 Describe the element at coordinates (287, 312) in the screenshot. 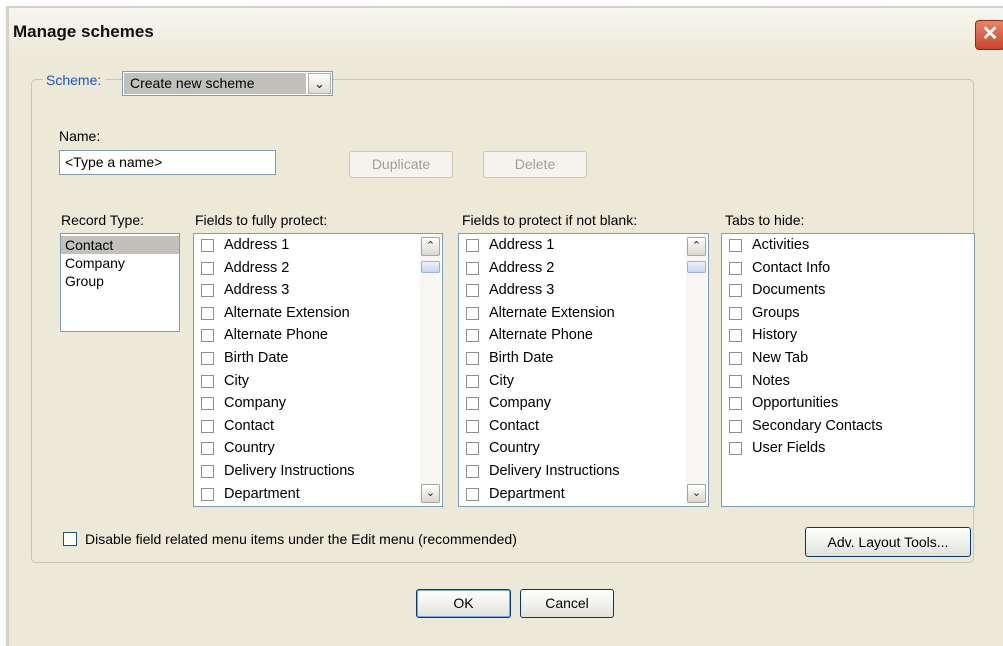

I see `checklist-item-label: Alternate Extension` at that location.